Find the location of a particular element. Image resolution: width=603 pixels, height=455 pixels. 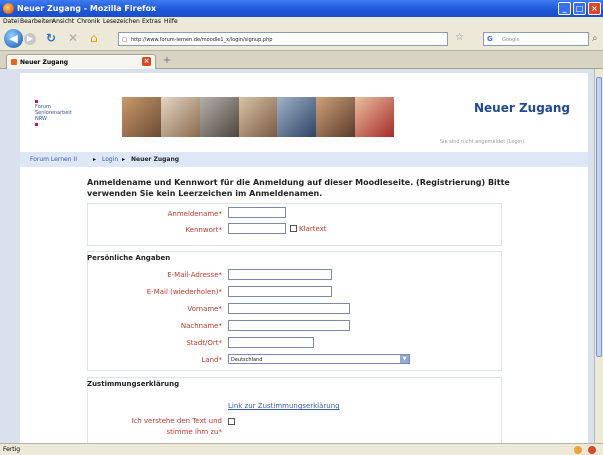

email-label: E-Mail-Adresse* is located at coordinates (194, 275).